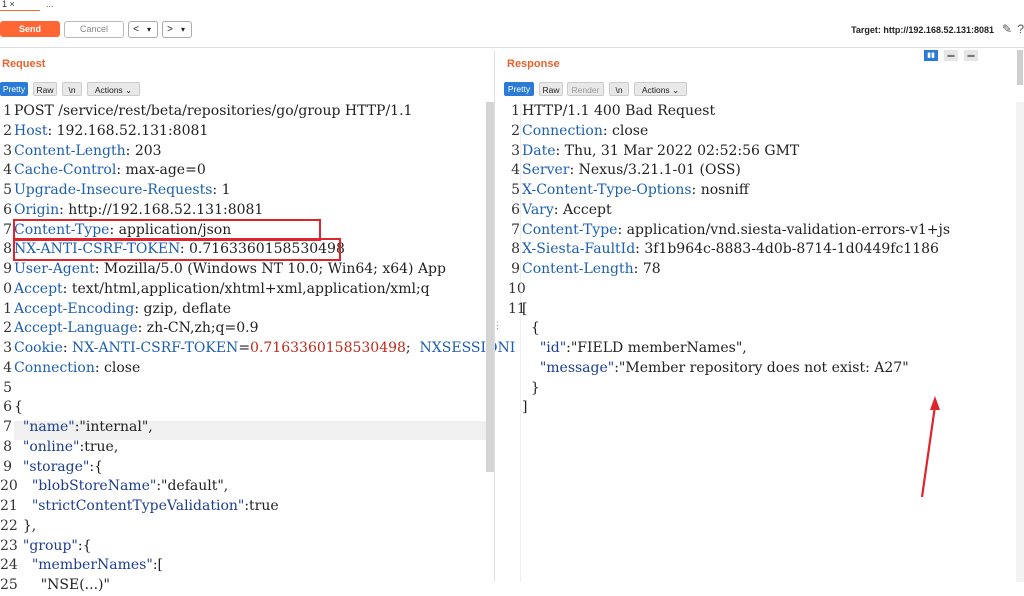 The image size is (1024, 596). I want to click on arrow-head, so click(935, 403).